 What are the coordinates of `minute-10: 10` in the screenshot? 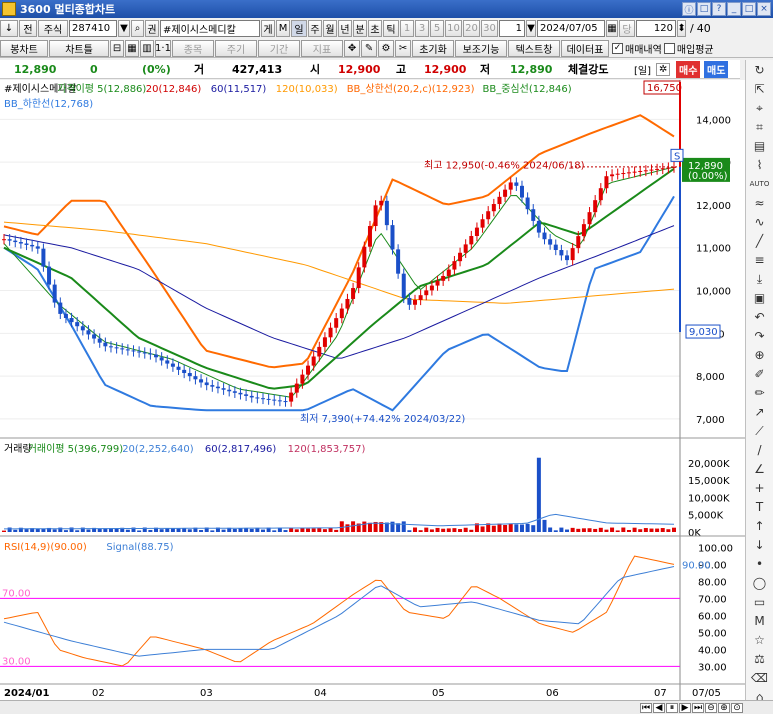 It's located at (453, 28).